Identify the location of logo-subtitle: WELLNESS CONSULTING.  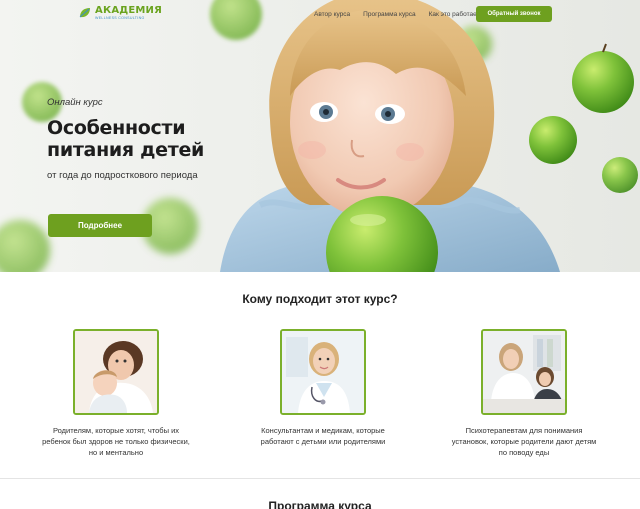
(120, 18).